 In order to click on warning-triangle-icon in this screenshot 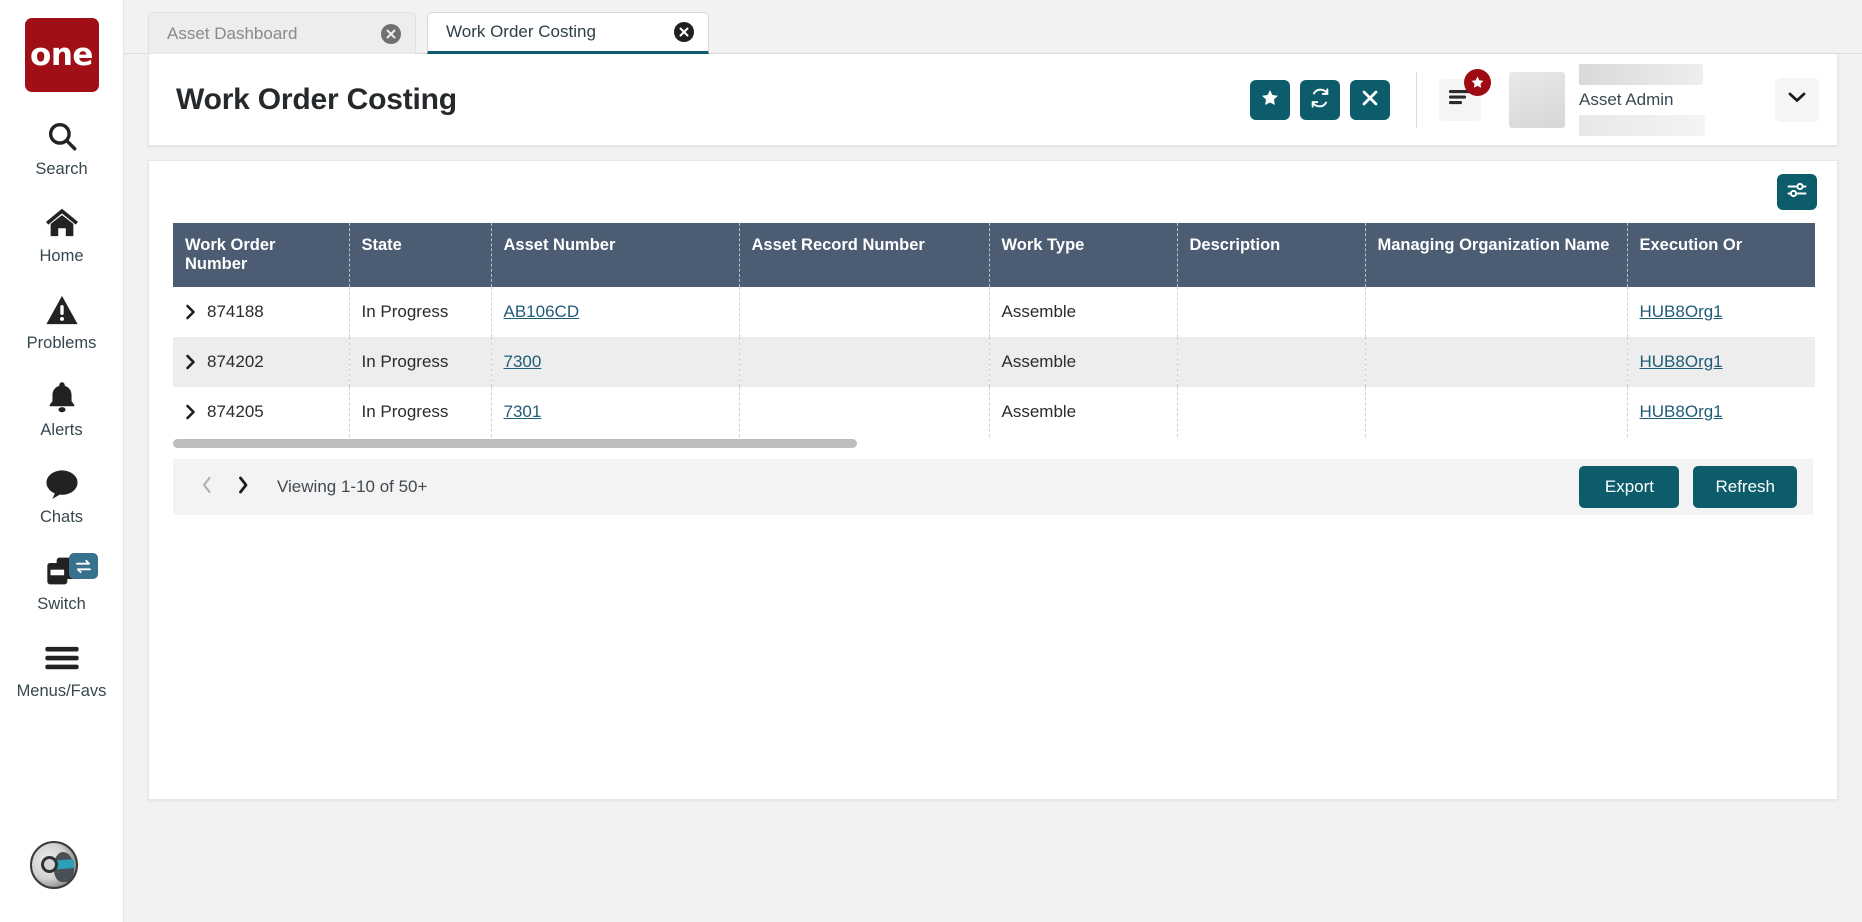, I will do `click(62, 310)`.